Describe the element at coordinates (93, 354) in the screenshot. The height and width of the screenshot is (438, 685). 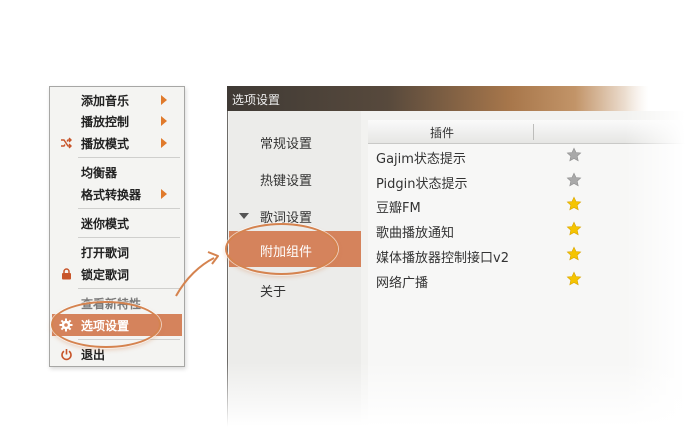
I see `menu-item-label: 退出` at that location.